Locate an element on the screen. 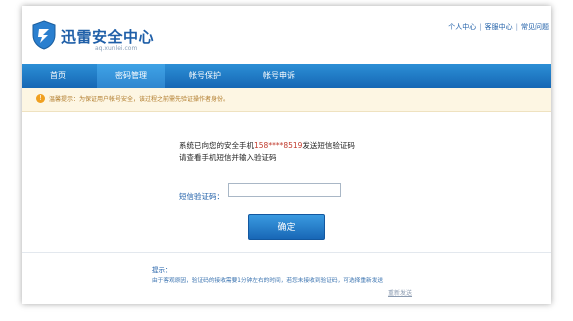  resend-link: 重新发送 is located at coordinates (400, 292).